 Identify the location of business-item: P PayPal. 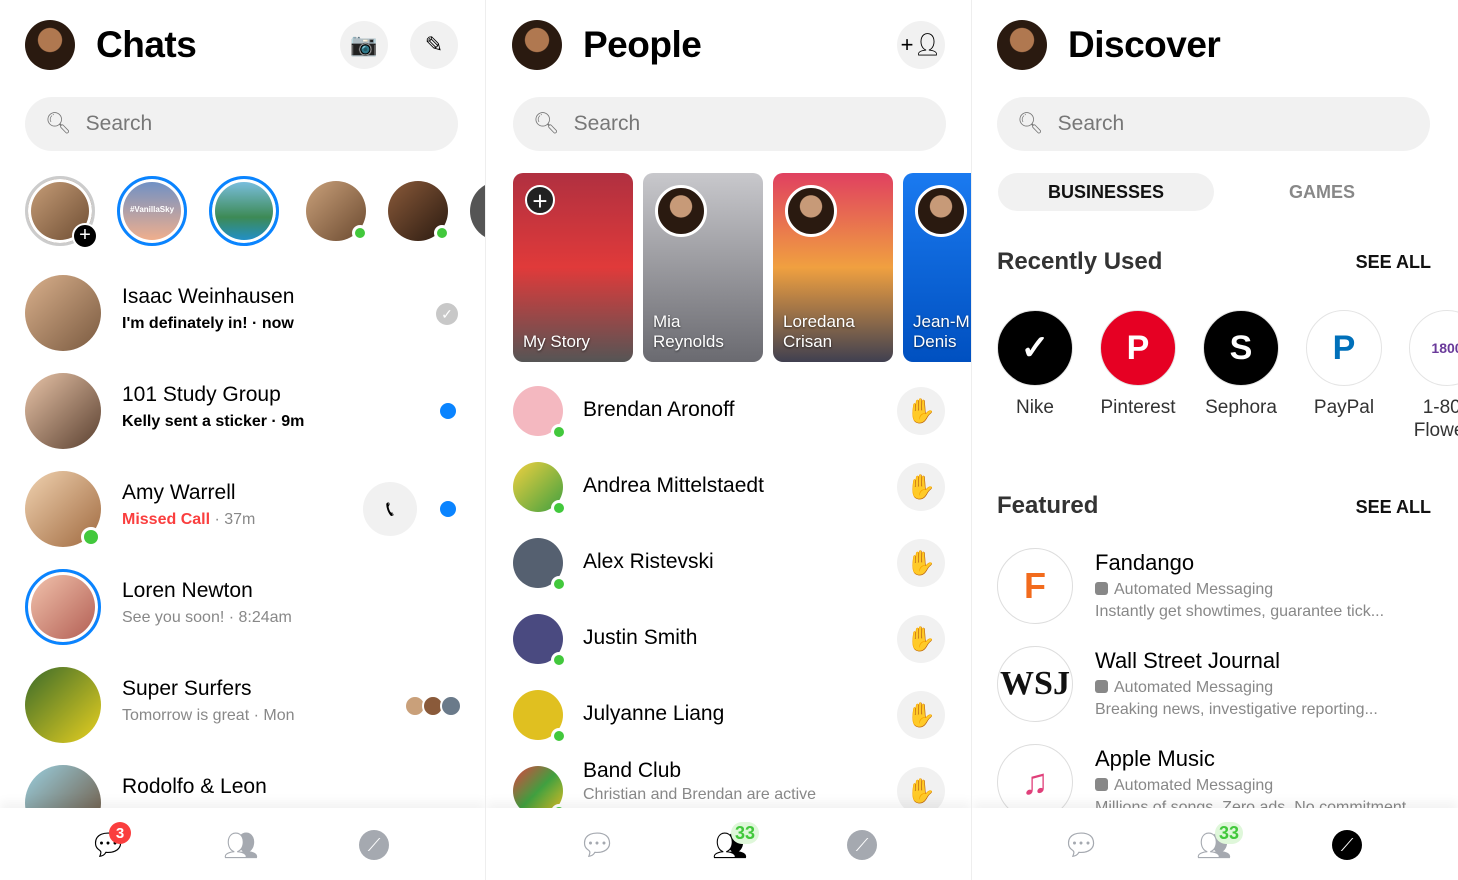
(1344, 364).